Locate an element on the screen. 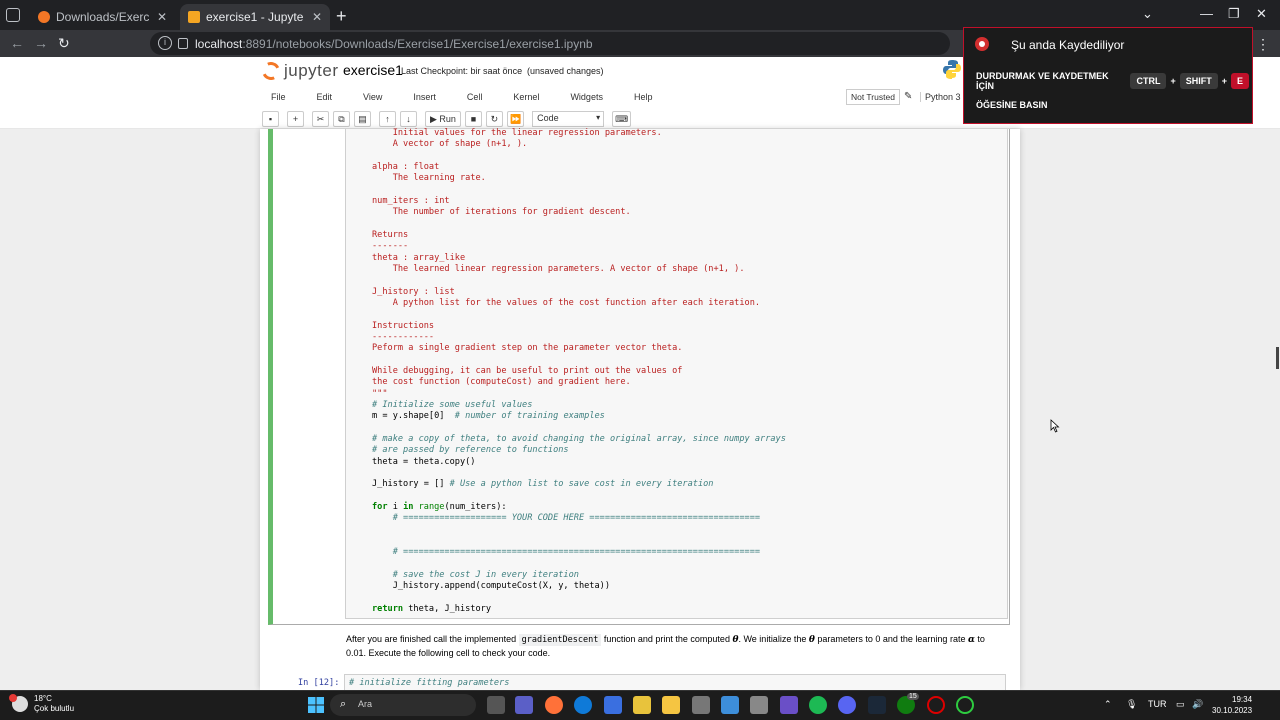 The height and width of the screenshot is (720, 1280). network-icon: ▭ is located at coordinates (1180, 704).